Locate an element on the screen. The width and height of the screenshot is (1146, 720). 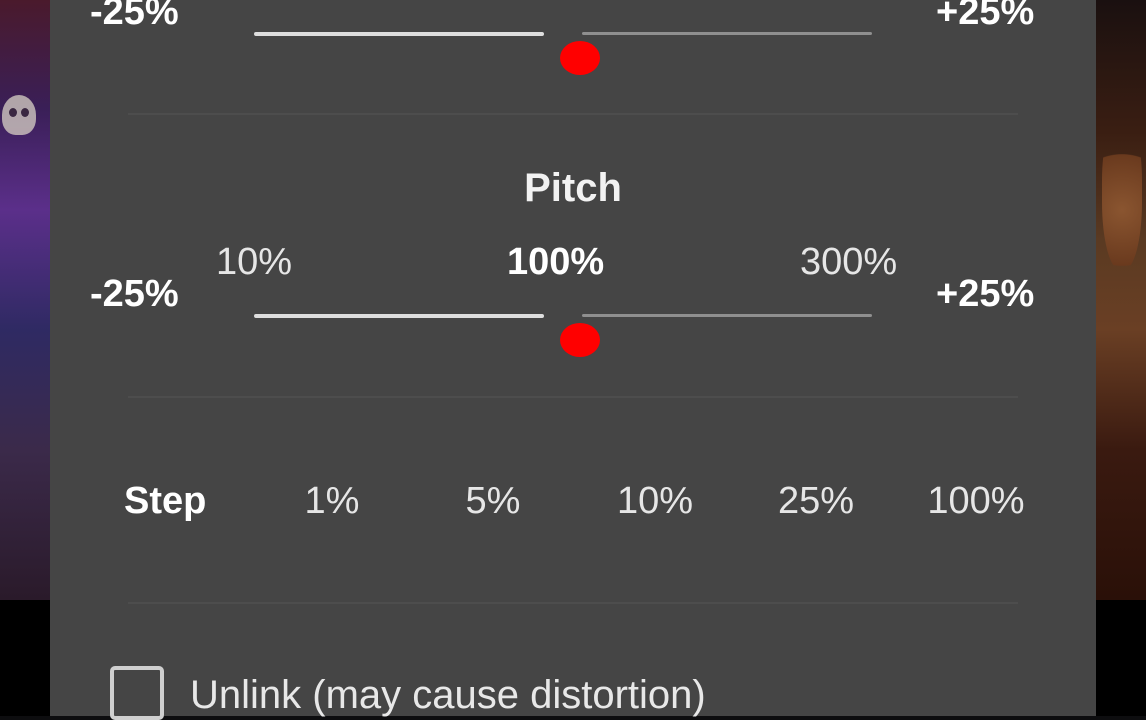
tempo-increase-button: +25% is located at coordinates (985, 16).